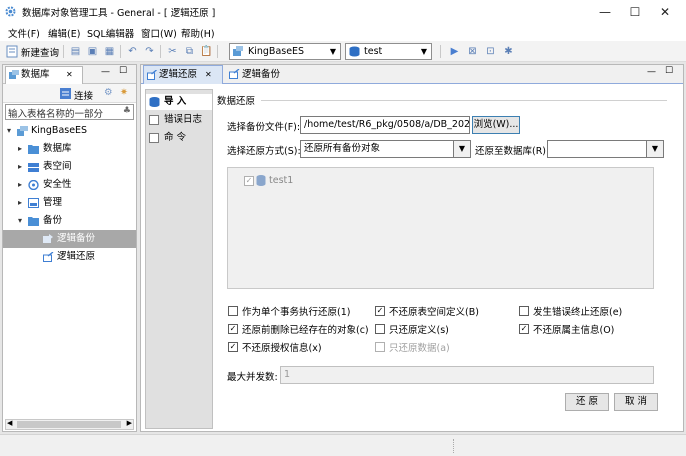  Describe the element at coordinates (75, 51) in the screenshot. I see `open-icon: ▤` at that location.